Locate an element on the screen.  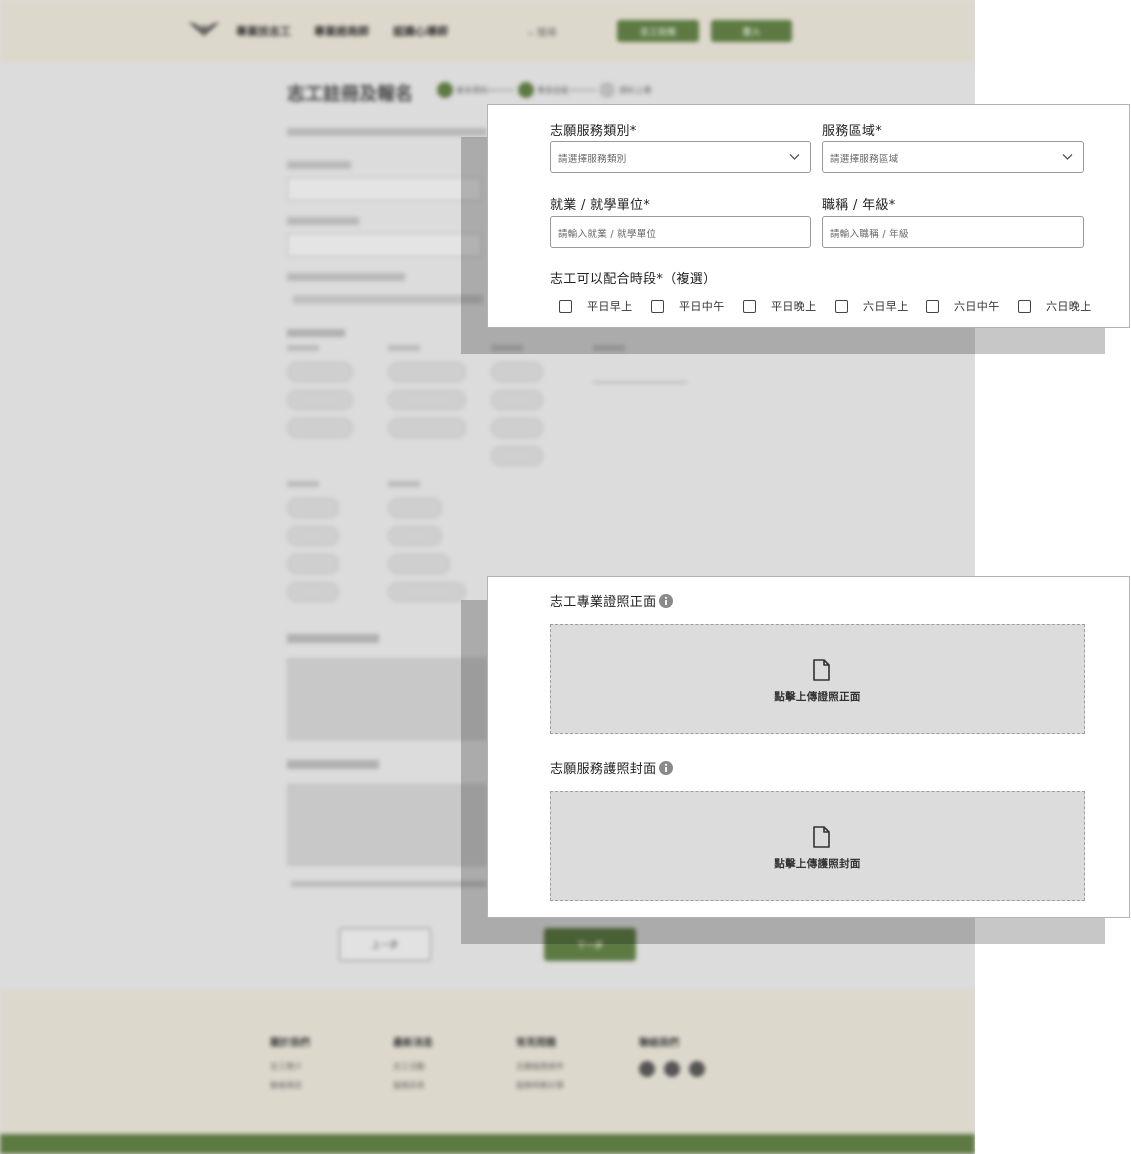
license-front-dropzone: 點擊上傳證照正面 is located at coordinates (817, 679).